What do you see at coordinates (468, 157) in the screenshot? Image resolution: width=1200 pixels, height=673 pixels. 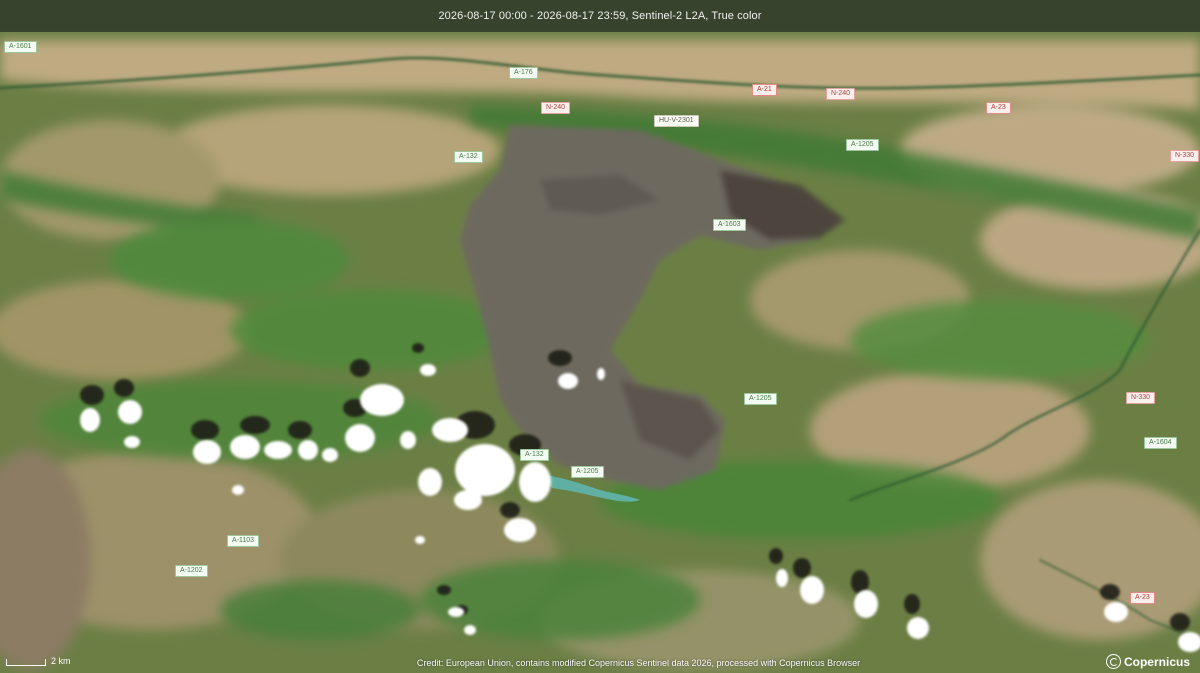 I see `road-label-a132-north: A-132` at bounding box center [468, 157].